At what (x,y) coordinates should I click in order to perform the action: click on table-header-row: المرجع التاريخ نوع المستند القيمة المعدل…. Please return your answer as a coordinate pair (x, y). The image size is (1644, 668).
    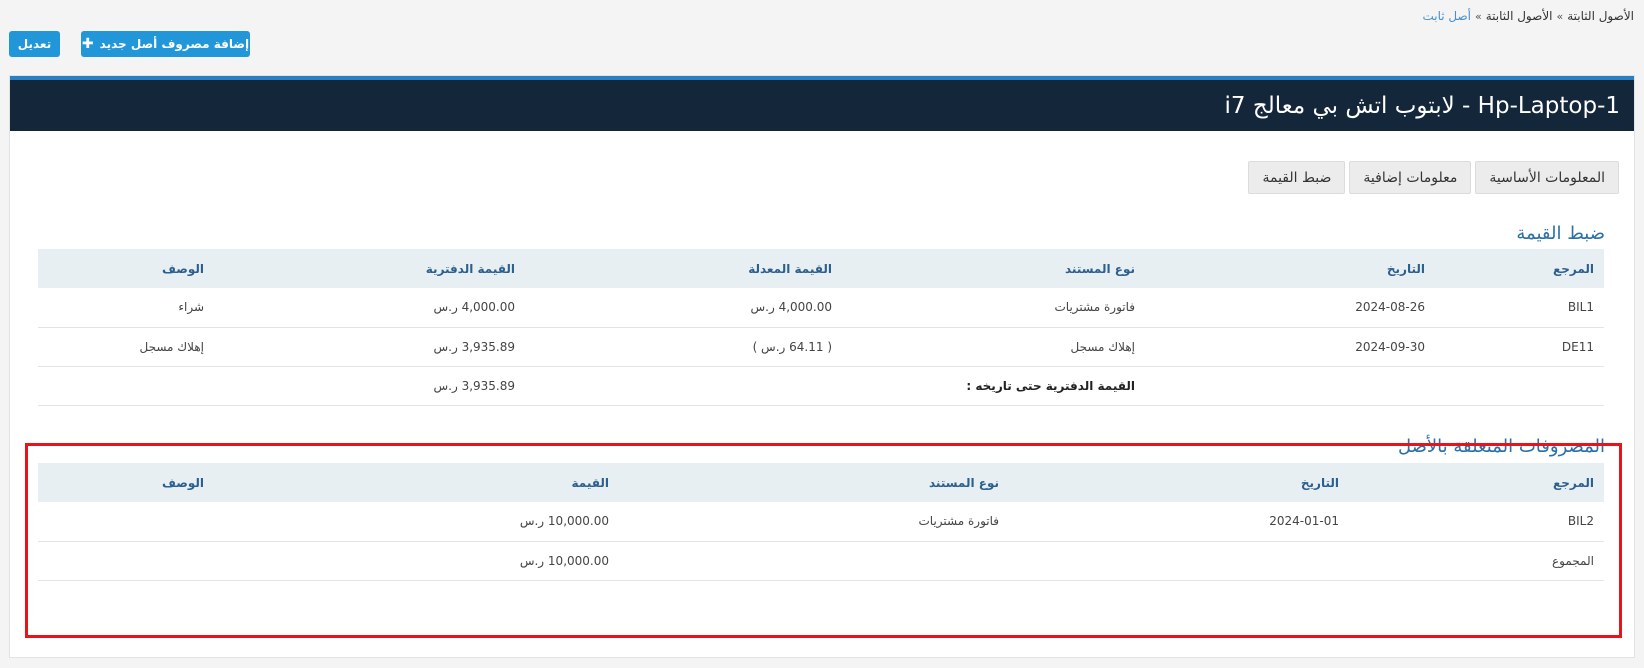
    Looking at the image, I should click on (821, 268).